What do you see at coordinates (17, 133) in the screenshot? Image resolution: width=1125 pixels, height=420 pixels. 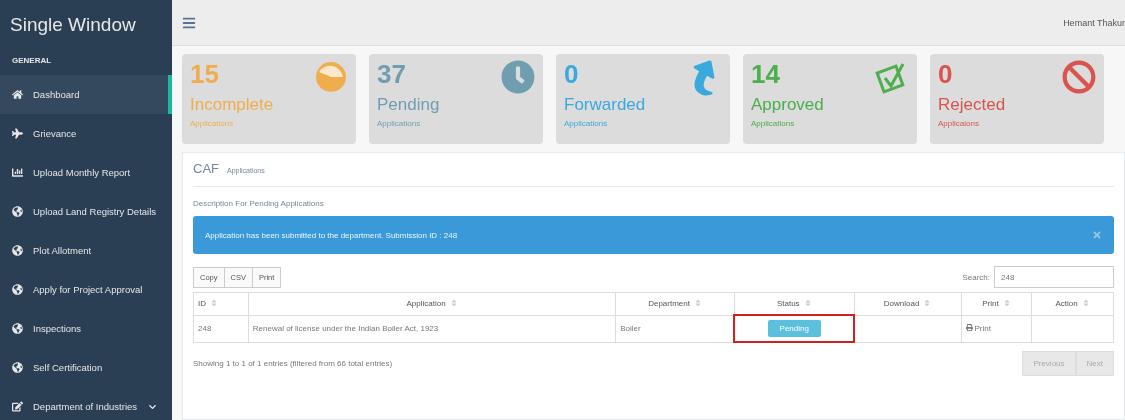 I see `plane-icon` at bounding box center [17, 133].